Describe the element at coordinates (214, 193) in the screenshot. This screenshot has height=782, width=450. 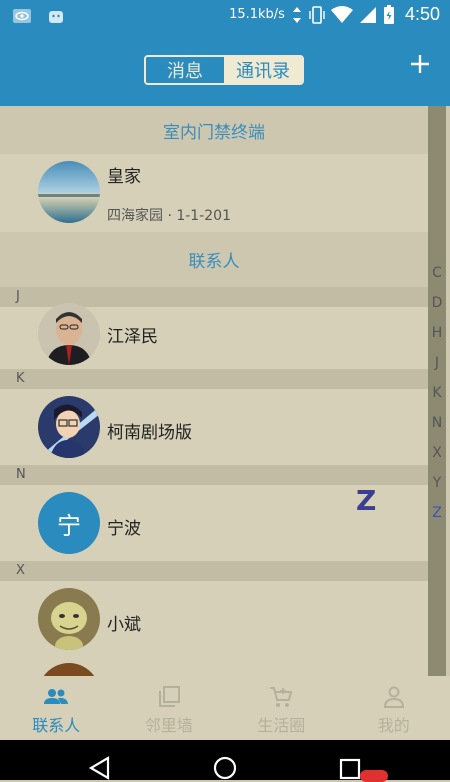
I see `terminal-row: 皇家 四海家园 · 1-1-201` at that location.